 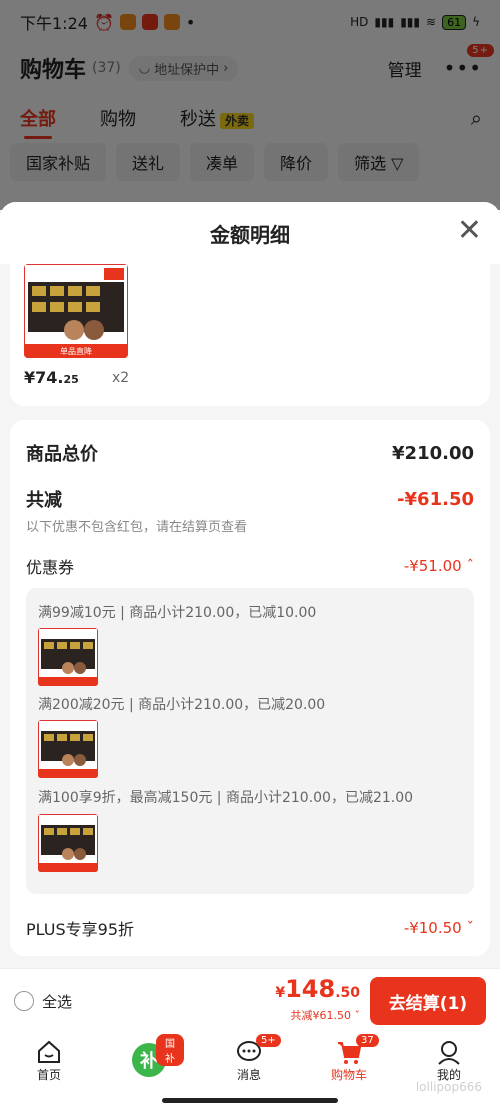 What do you see at coordinates (49, 1051) in the screenshot?
I see `home-icon` at bounding box center [49, 1051].